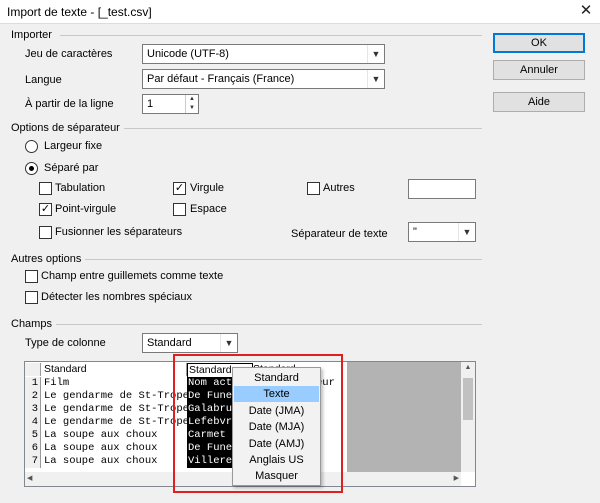 The height and width of the screenshot is (503, 600). Describe the element at coordinates (45, 232) in the screenshot. I see `merge-checkbox` at that location.